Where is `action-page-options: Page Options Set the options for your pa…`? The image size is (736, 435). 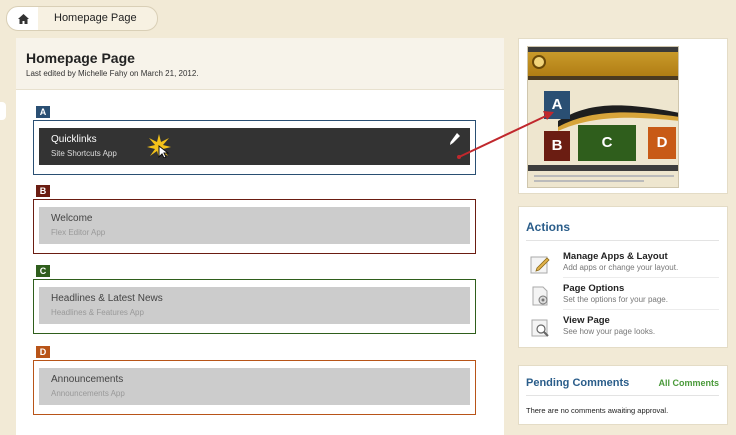
action-page-options: Page Options Set the options for your pa… is located at coordinates (624, 298).